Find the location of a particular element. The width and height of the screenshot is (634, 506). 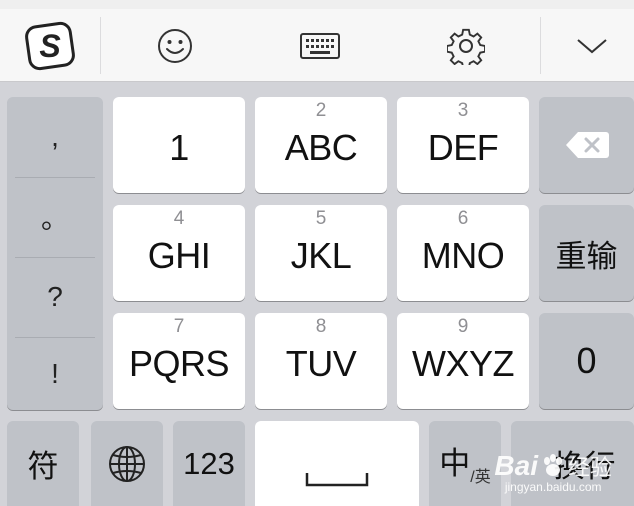

reinput-label: 重输 is located at coordinates (586, 256).